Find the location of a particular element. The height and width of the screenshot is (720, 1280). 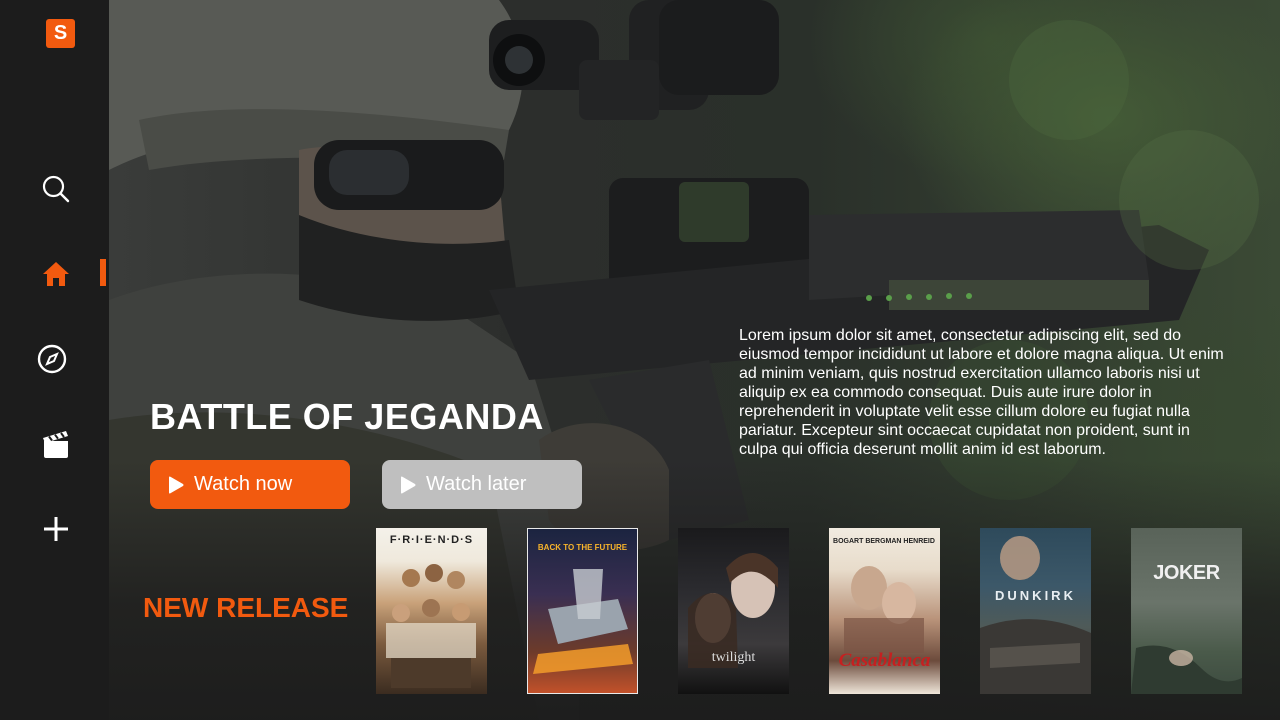

compass-icon is located at coordinates (52, 359).